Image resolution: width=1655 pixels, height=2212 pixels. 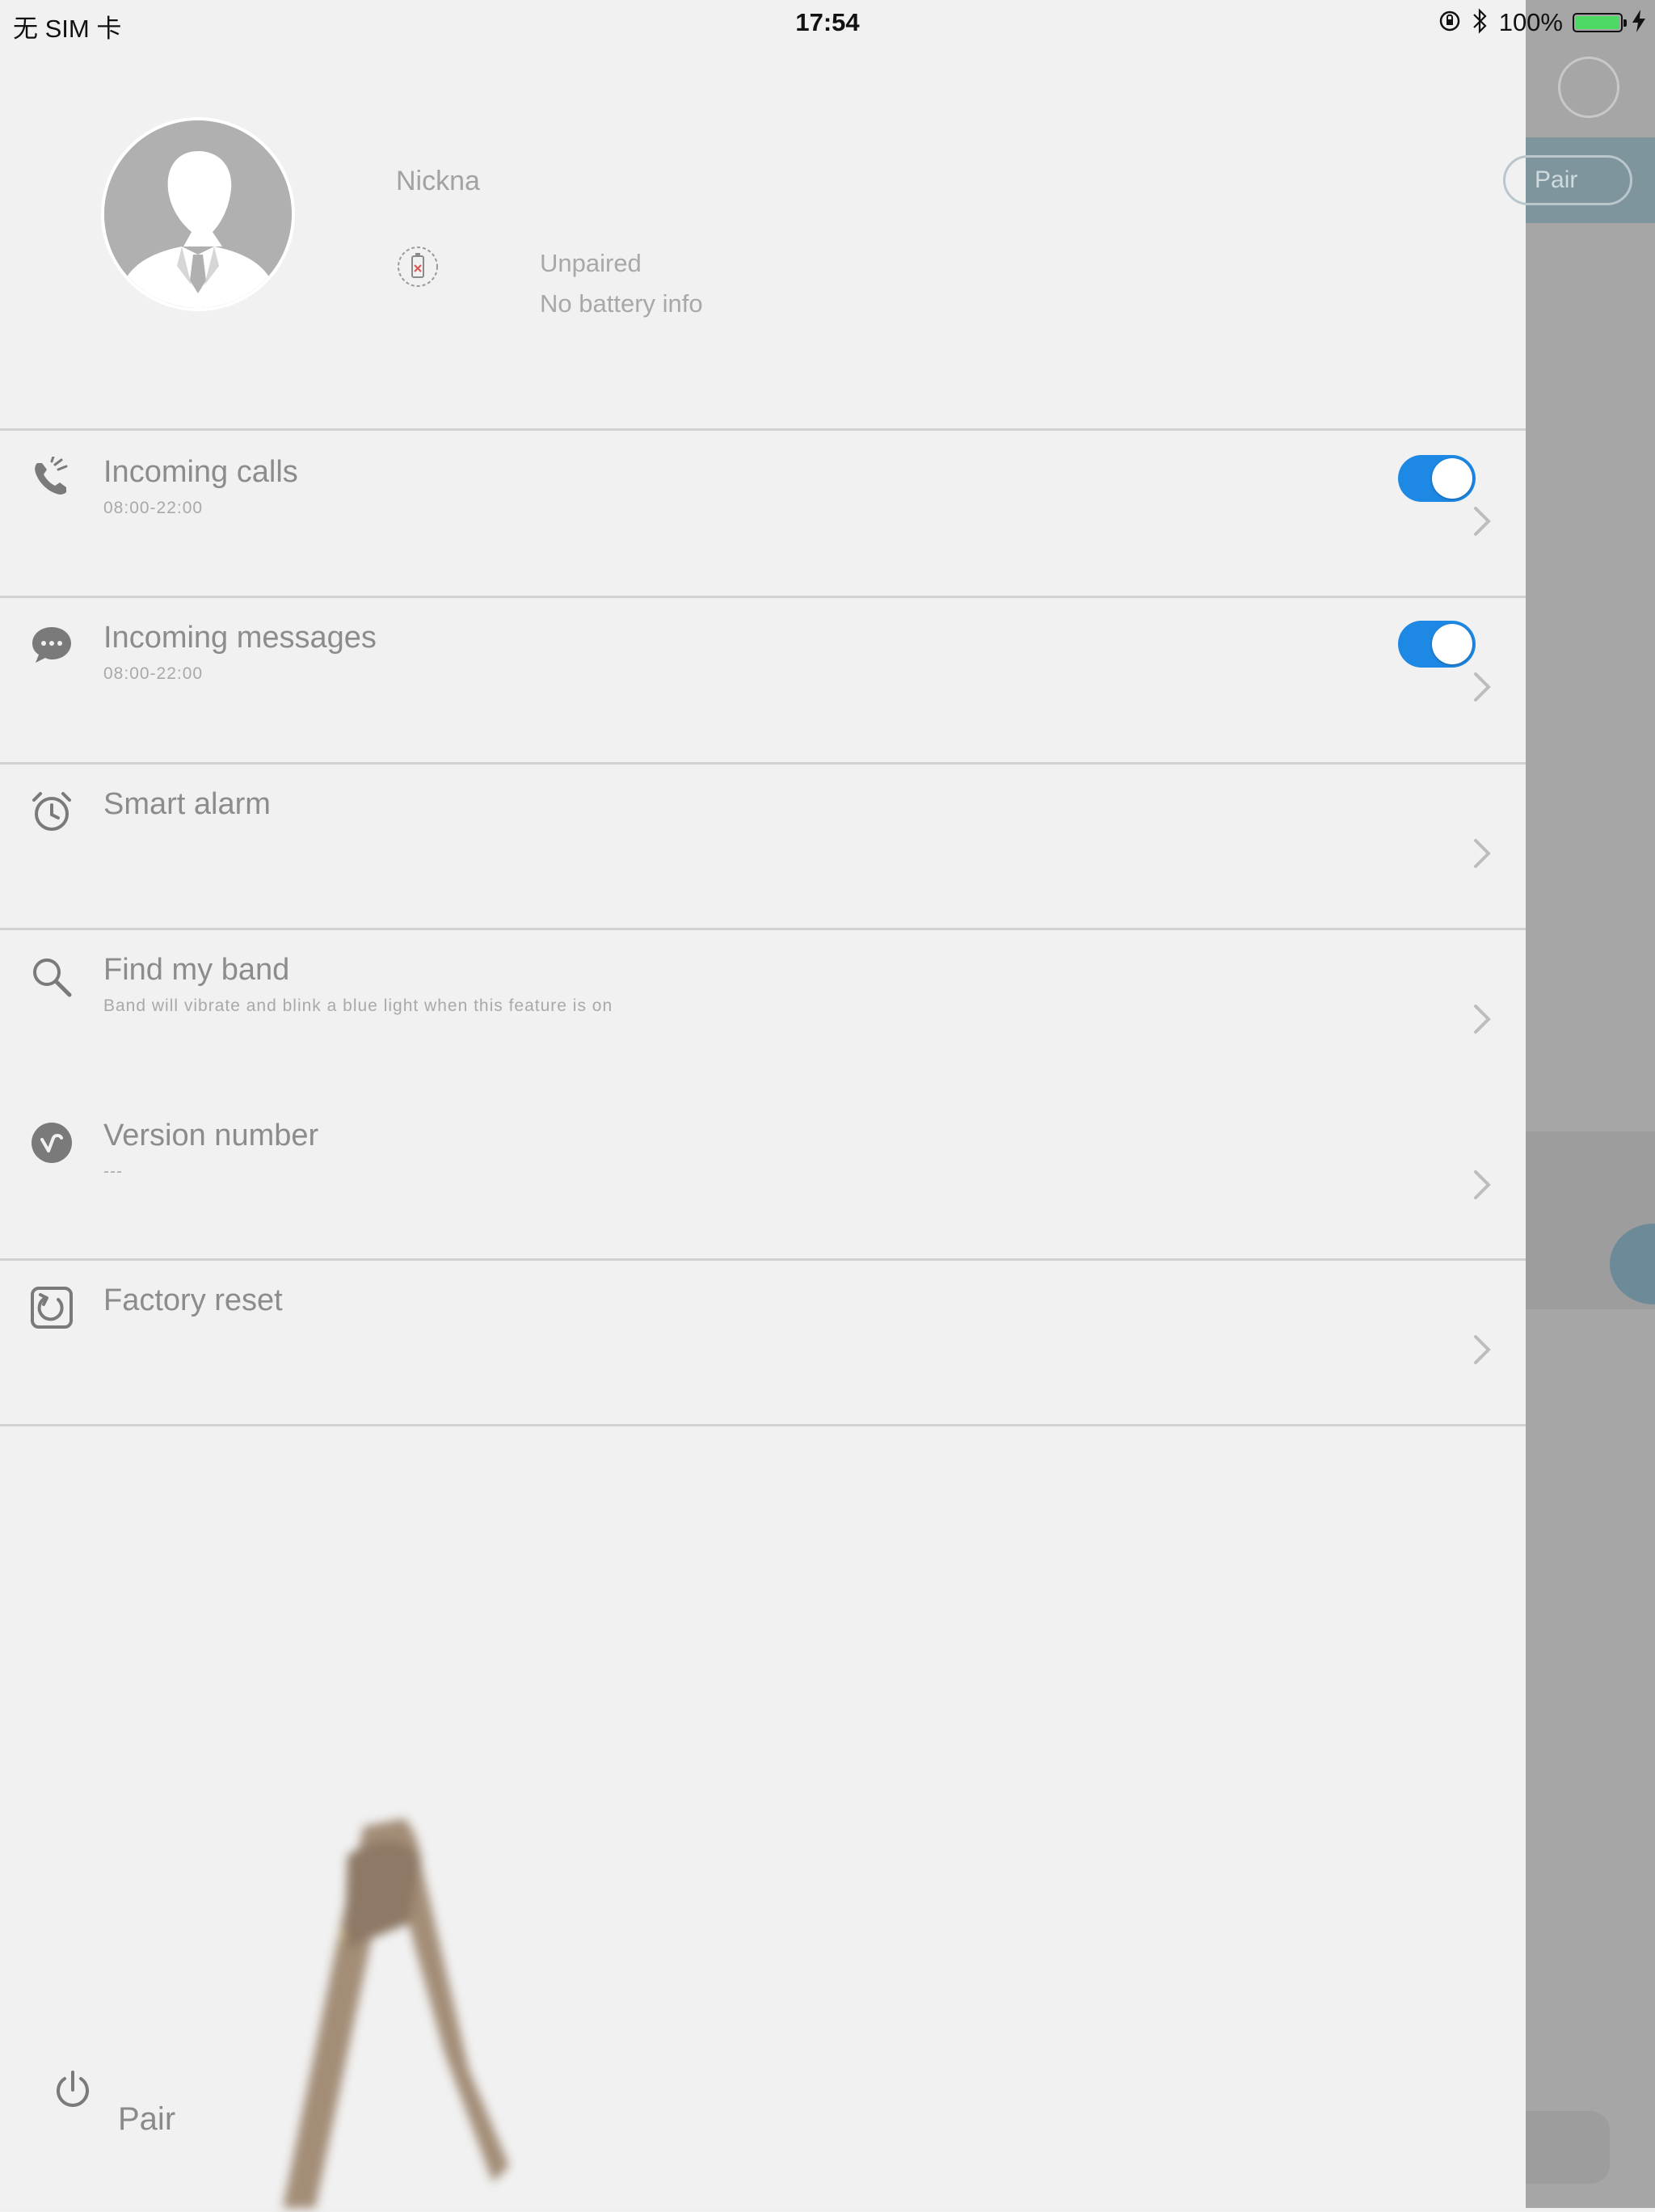 I want to click on version-icon, so click(x=51, y=1142).